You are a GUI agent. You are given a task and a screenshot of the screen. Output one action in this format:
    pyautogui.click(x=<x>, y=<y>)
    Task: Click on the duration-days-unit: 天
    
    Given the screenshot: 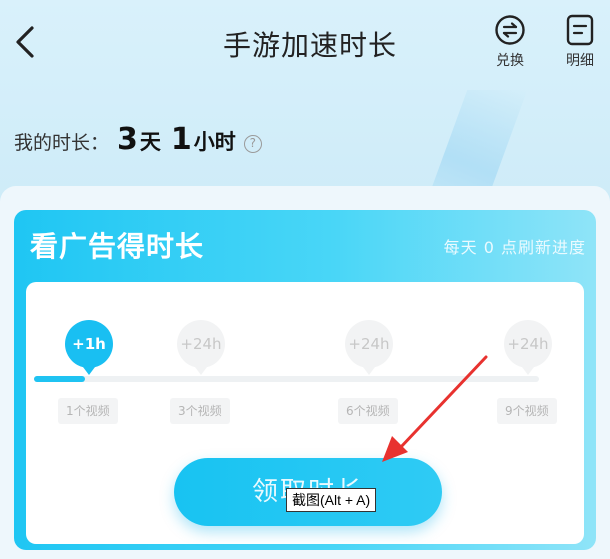 What is the action you would take?
    pyautogui.click(x=150, y=142)
    